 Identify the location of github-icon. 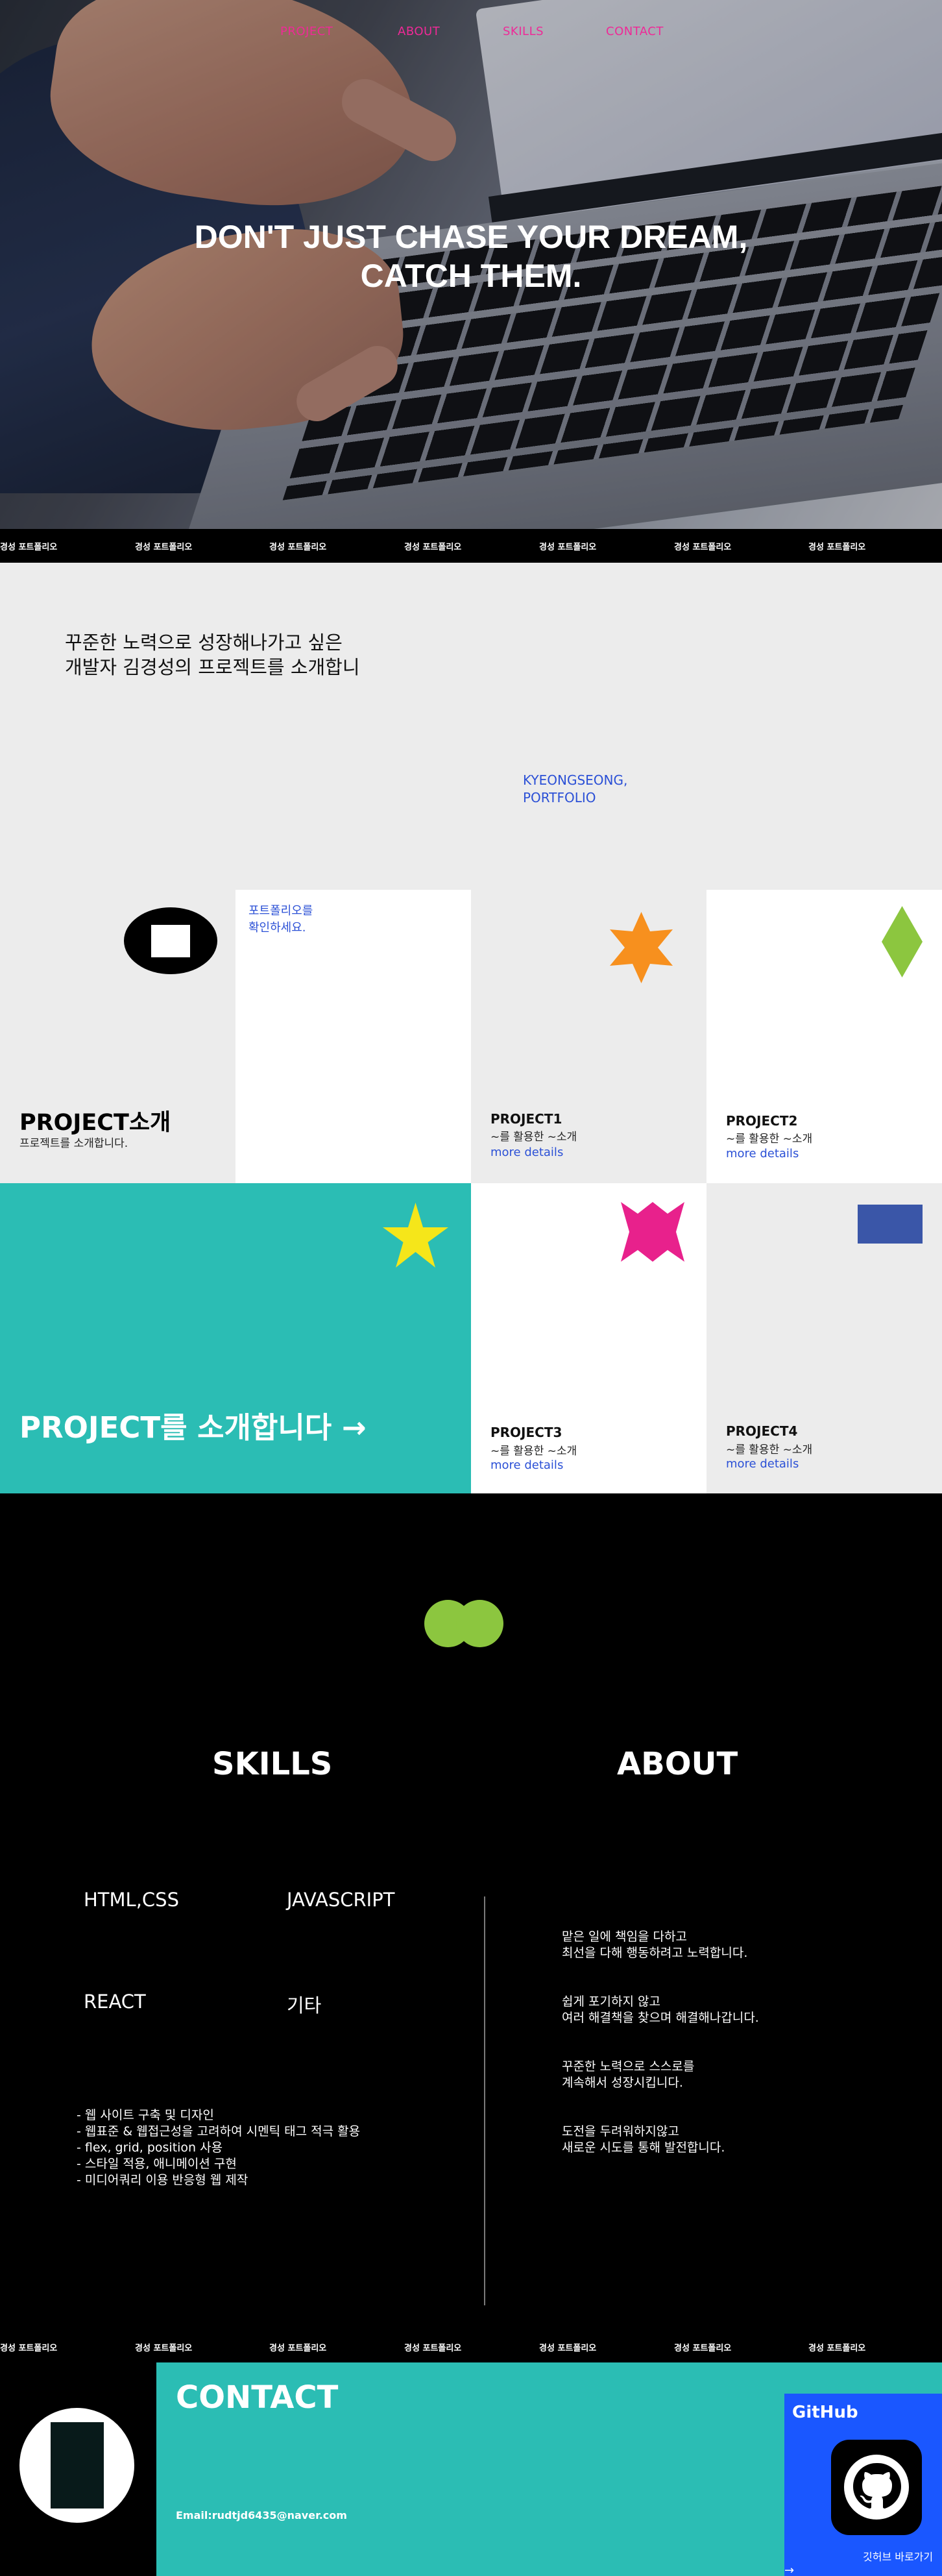
(876, 2487).